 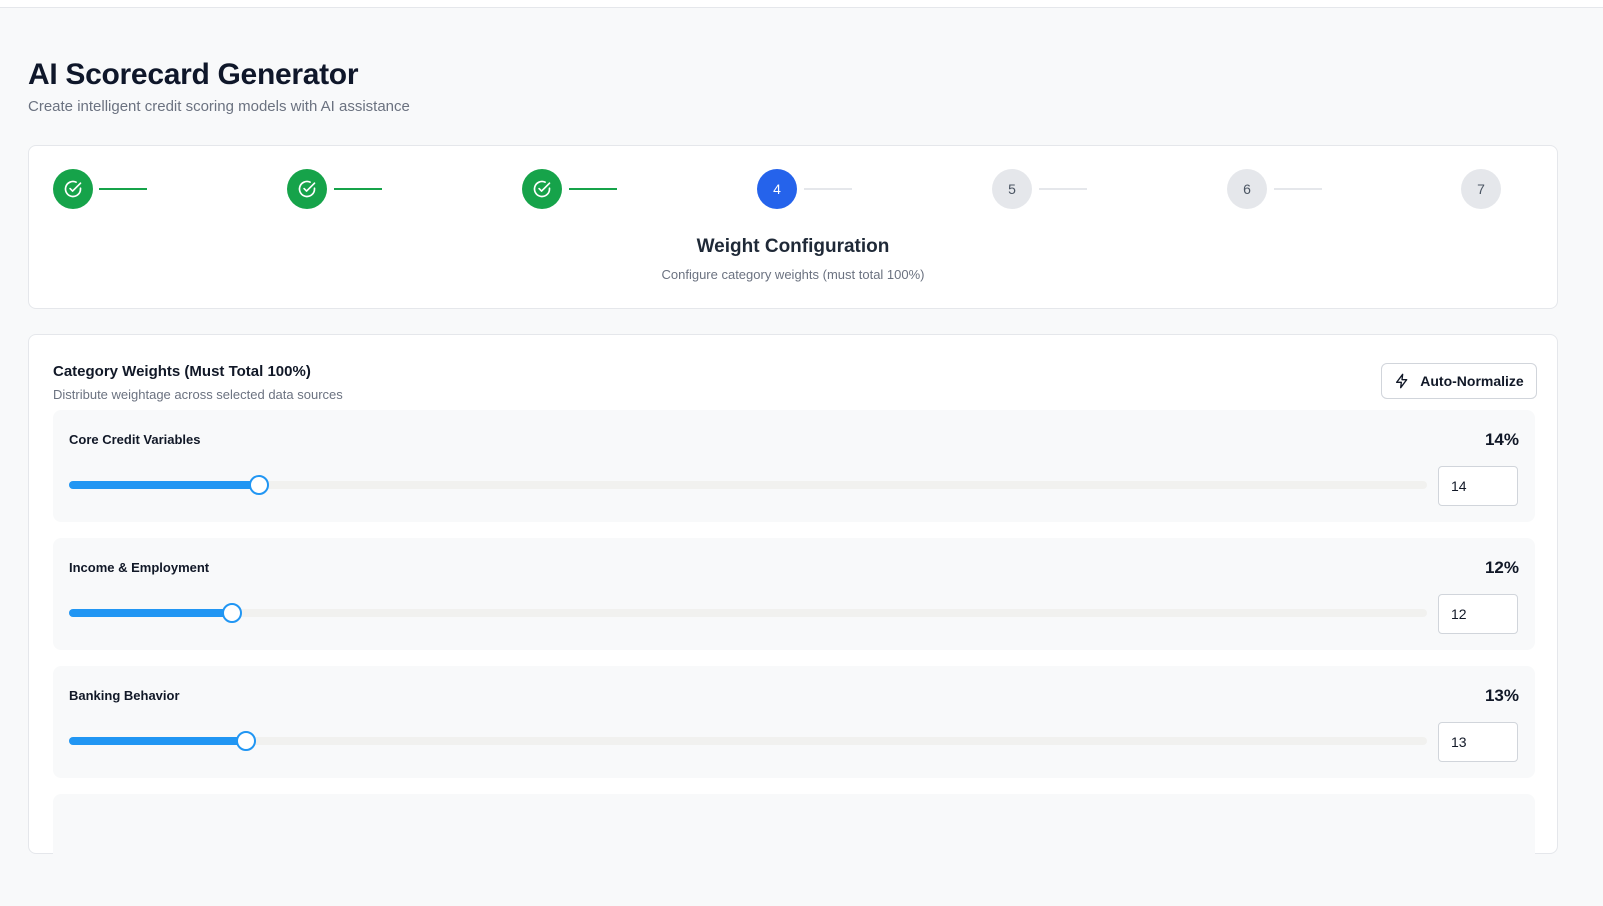 What do you see at coordinates (801, 4) in the screenshot?
I see `top-bar` at bounding box center [801, 4].